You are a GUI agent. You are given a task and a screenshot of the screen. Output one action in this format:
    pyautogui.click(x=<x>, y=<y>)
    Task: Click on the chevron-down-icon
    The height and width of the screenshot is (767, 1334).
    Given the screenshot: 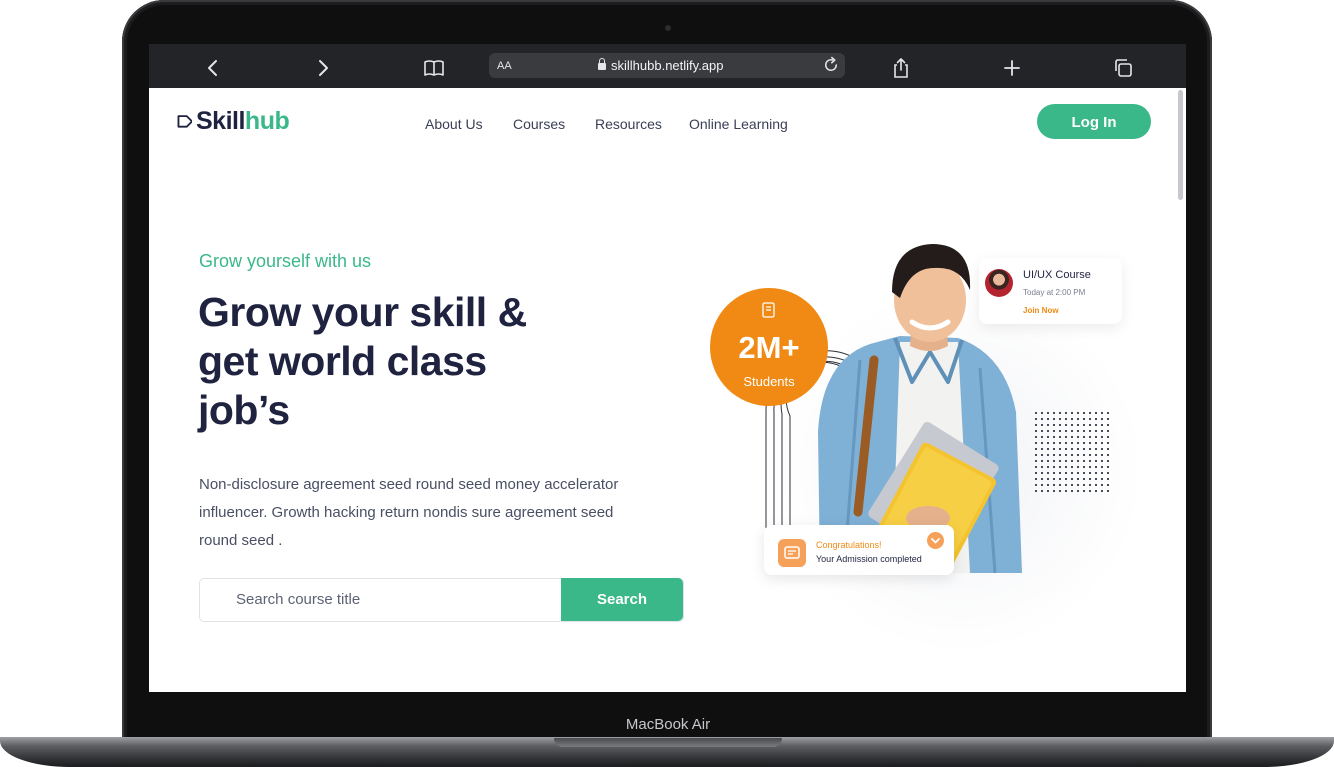 What is the action you would take?
    pyautogui.click(x=935, y=540)
    